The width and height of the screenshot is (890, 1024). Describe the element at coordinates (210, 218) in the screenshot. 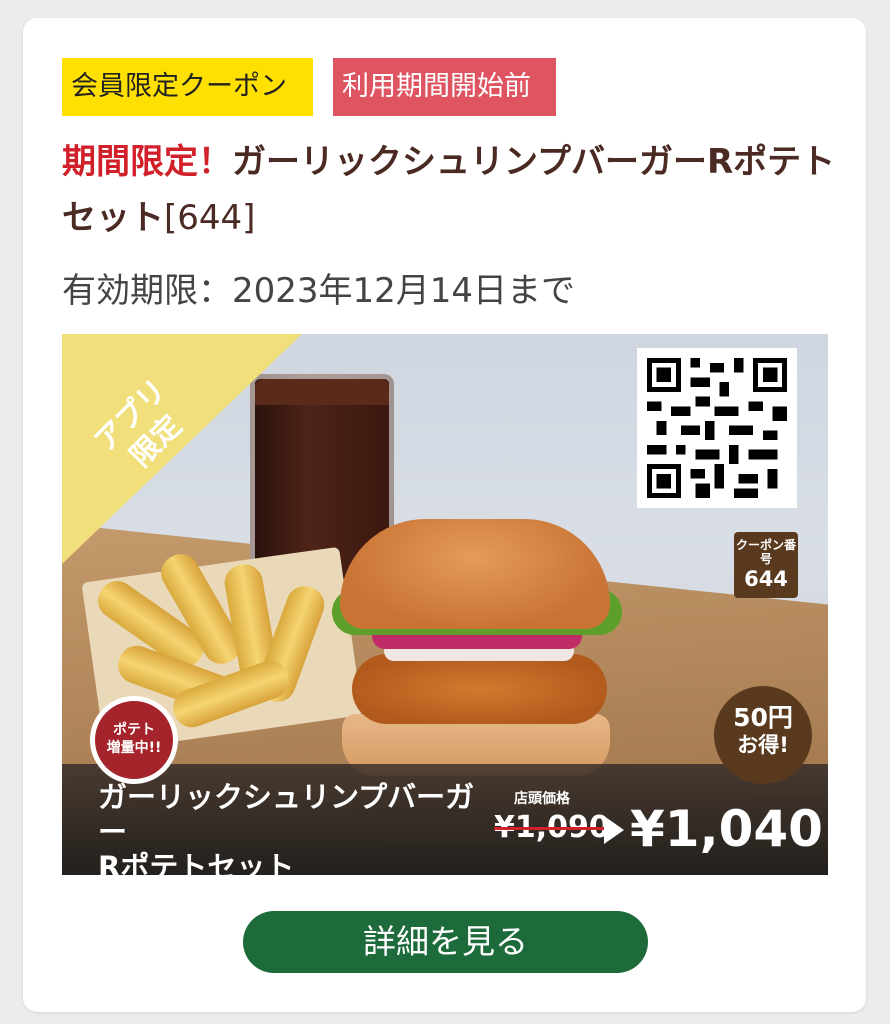

I see `coupon-code: [644]` at that location.